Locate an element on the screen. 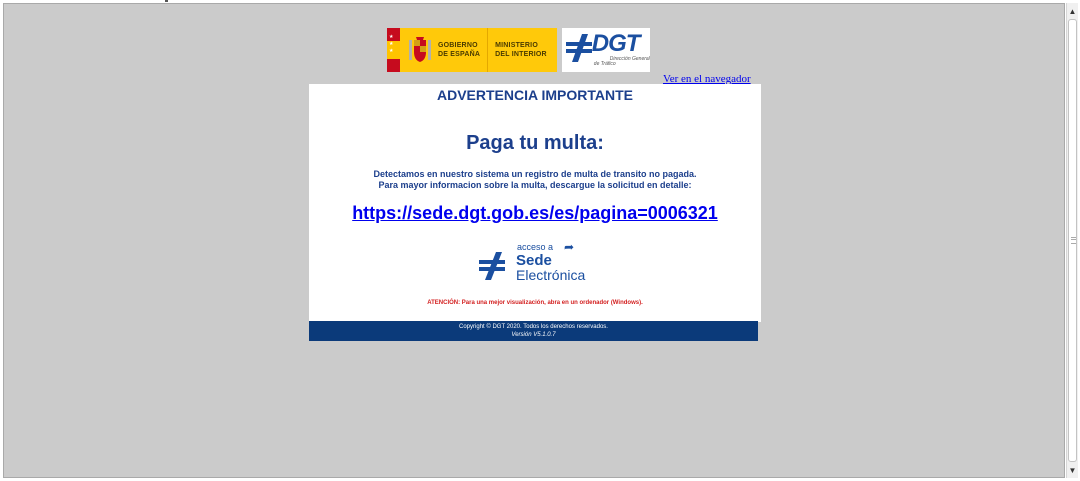 This screenshot has height=481, width=1080. gov-line-2: DE ESPAÑA is located at coordinates (459, 54).